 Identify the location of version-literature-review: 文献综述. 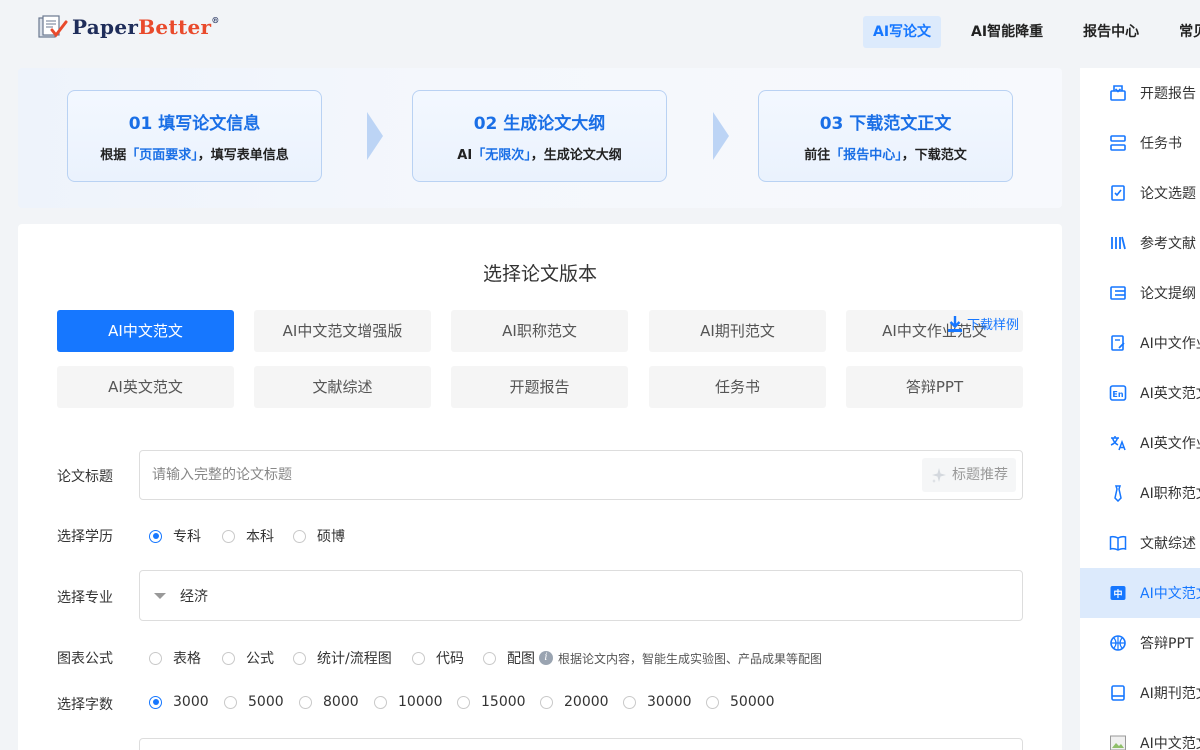
(342, 387).